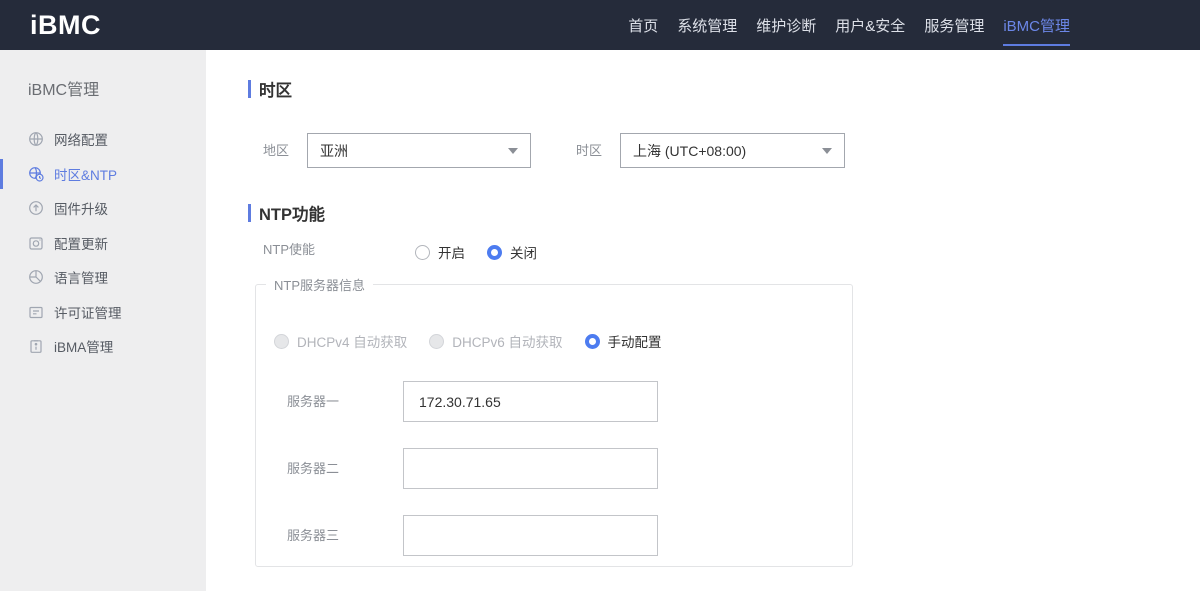 This screenshot has height=591, width=1200. What do you see at coordinates (292, 215) in the screenshot?
I see `ntp-section-title: NTP功能` at bounding box center [292, 215].